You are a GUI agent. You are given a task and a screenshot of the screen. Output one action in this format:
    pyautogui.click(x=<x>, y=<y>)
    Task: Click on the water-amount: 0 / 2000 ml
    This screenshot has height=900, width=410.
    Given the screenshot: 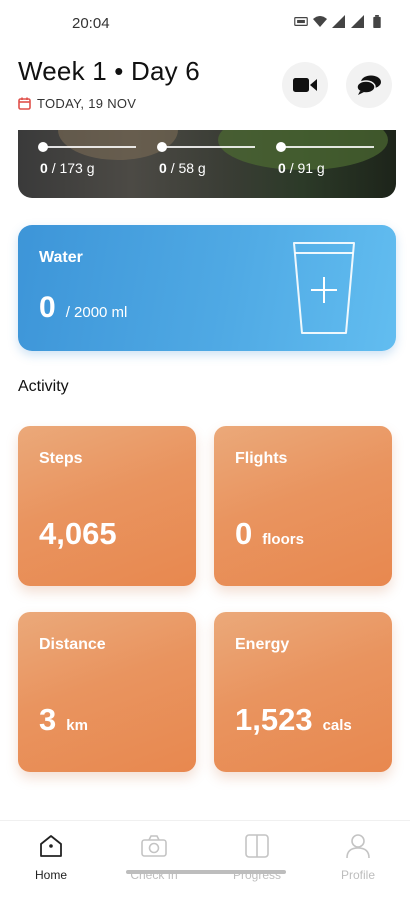 What is the action you would take?
    pyautogui.click(x=83, y=308)
    